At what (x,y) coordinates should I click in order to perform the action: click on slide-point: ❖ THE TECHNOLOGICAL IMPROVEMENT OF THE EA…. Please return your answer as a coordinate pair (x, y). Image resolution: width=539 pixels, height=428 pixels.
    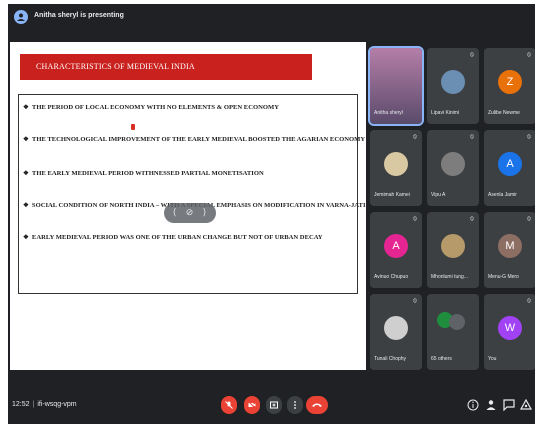
    Looking at the image, I should click on (194, 139).